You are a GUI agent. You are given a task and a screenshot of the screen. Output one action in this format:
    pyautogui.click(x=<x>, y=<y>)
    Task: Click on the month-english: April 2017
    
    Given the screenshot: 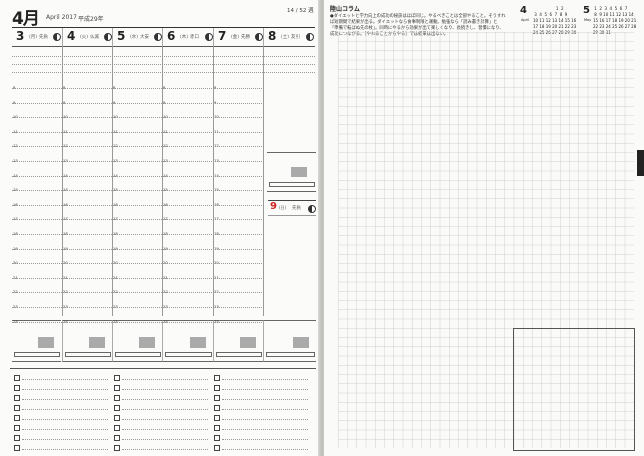 What is the action you would take?
    pyautogui.click(x=61, y=17)
    